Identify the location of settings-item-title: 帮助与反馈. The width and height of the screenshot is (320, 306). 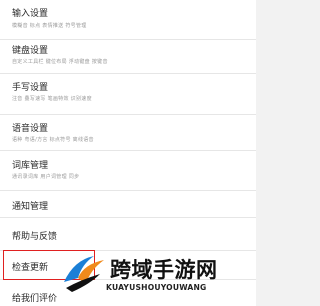
(35, 237).